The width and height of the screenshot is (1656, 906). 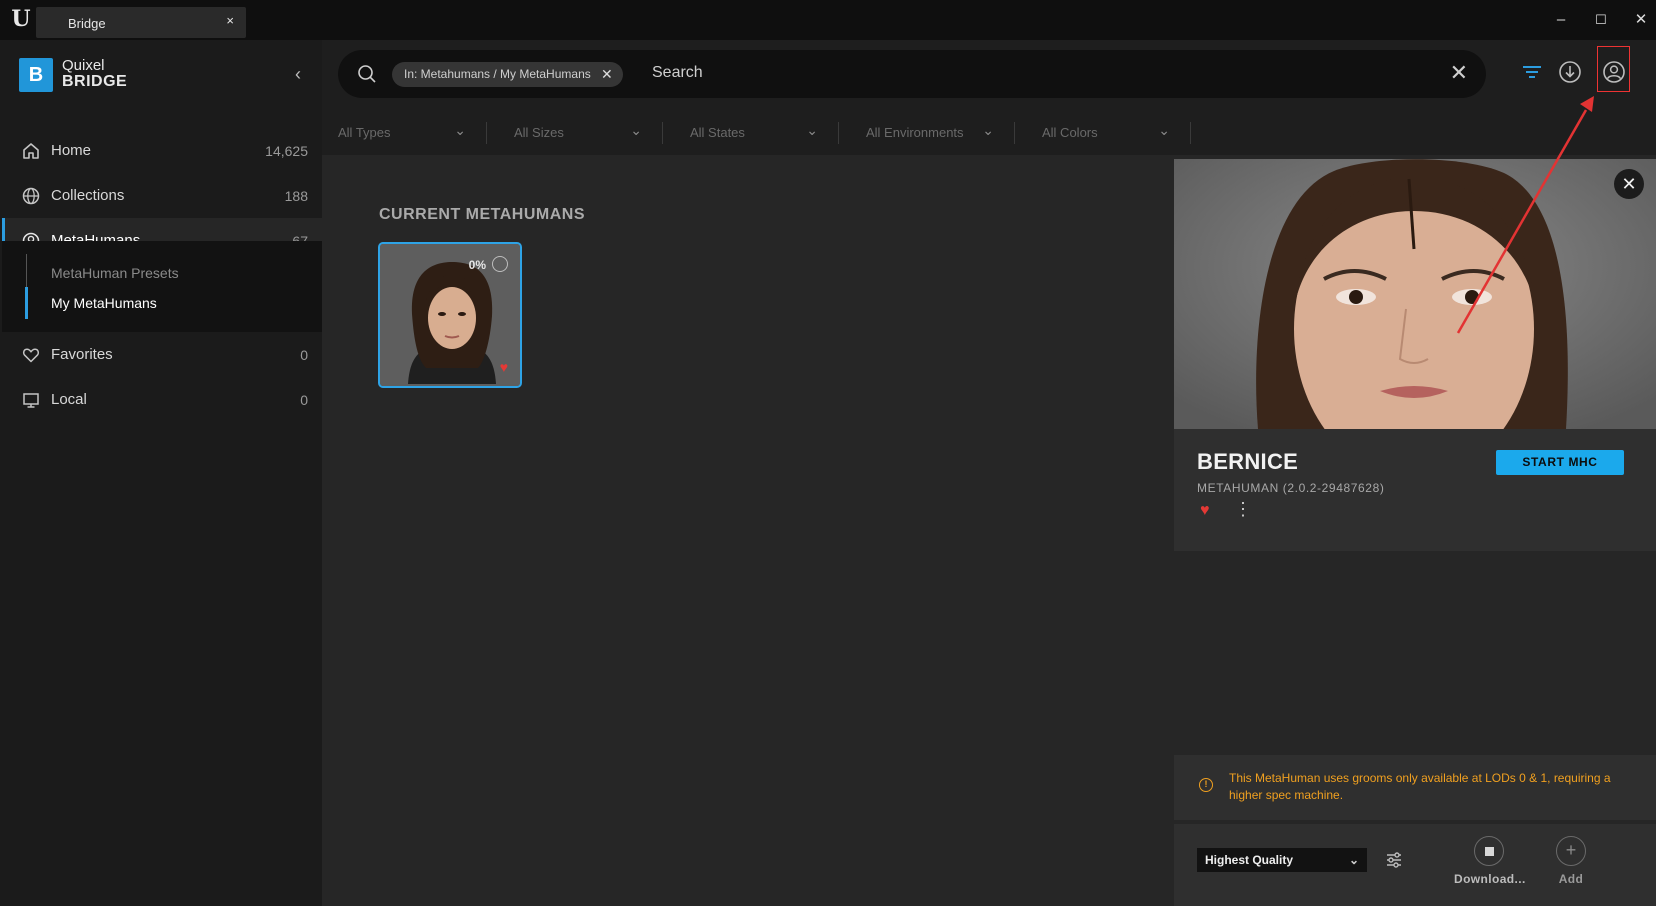 What do you see at coordinates (82, 354) in the screenshot?
I see `sidebar-item-label: Favorites` at bounding box center [82, 354].